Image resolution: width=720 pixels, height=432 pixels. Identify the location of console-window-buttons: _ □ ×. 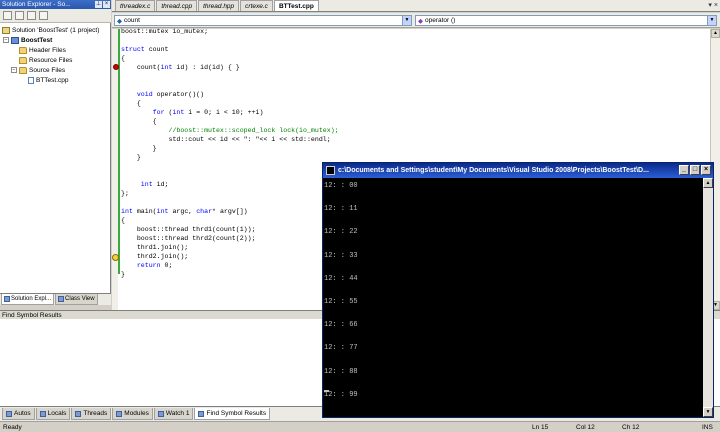
(695, 170).